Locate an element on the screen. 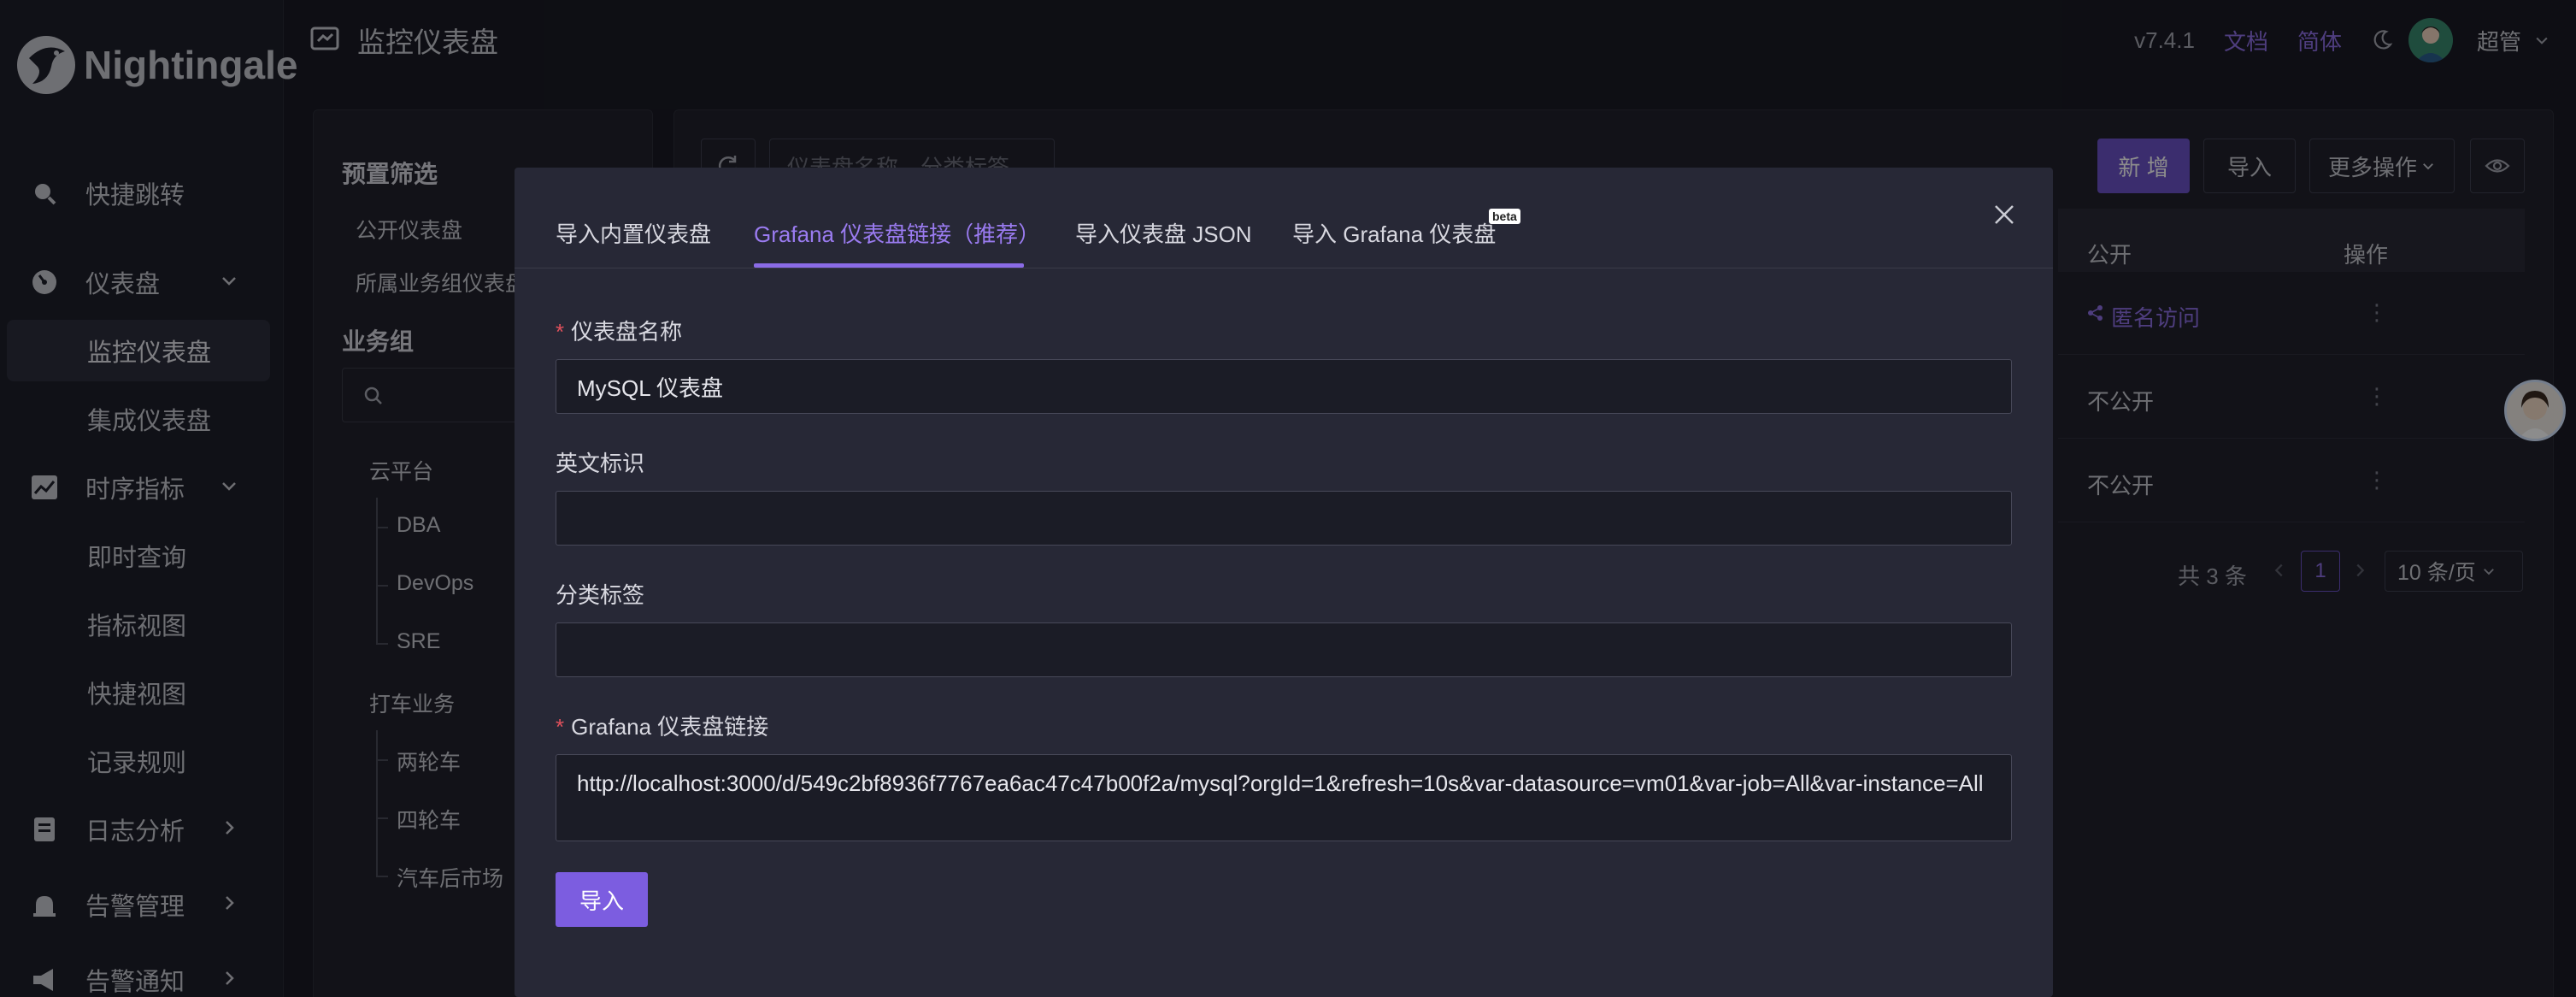  tags-input is located at coordinates (1284, 649).